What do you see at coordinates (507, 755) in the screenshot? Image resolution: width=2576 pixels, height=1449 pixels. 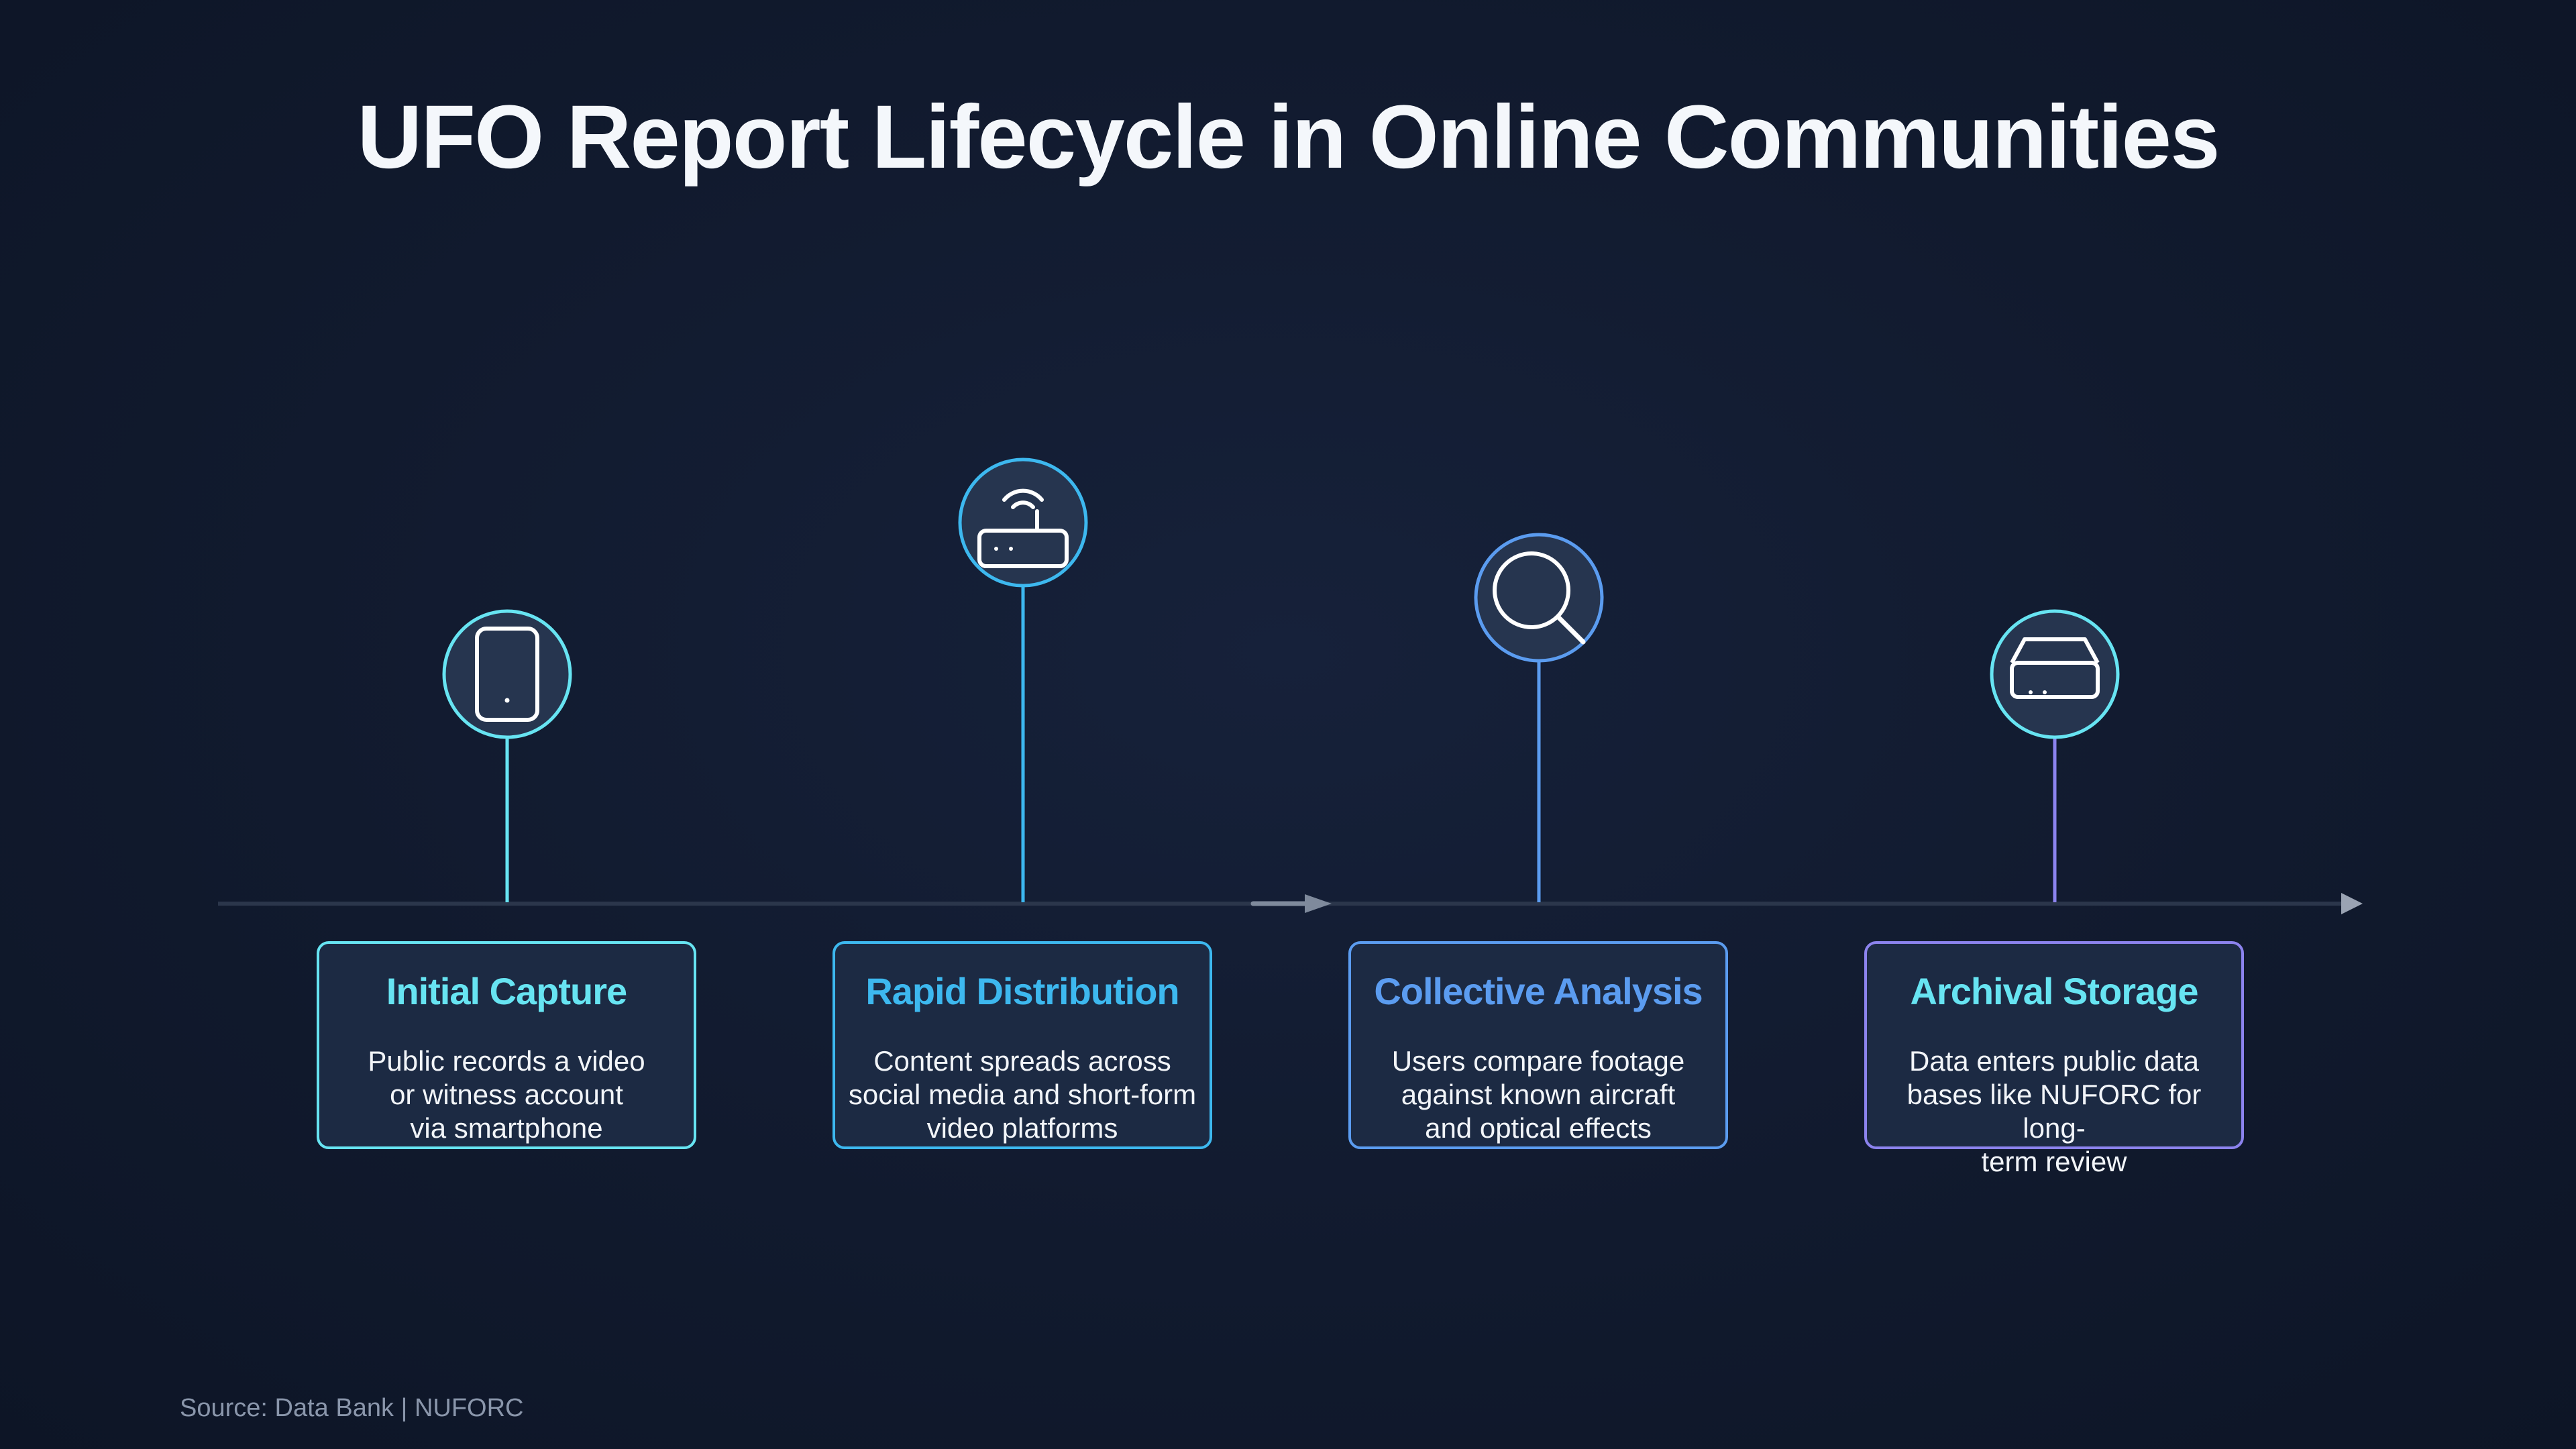 I see `stage-1-marker` at bounding box center [507, 755].